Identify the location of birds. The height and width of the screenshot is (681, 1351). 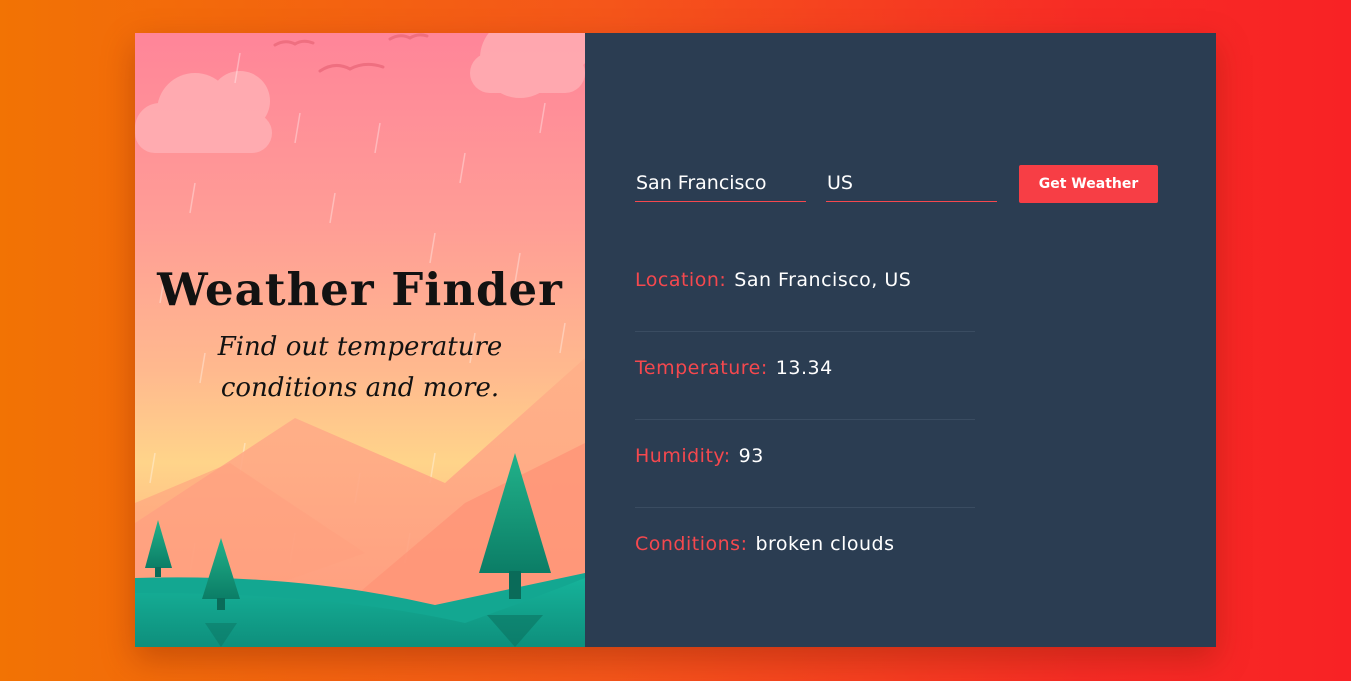
(351, 53).